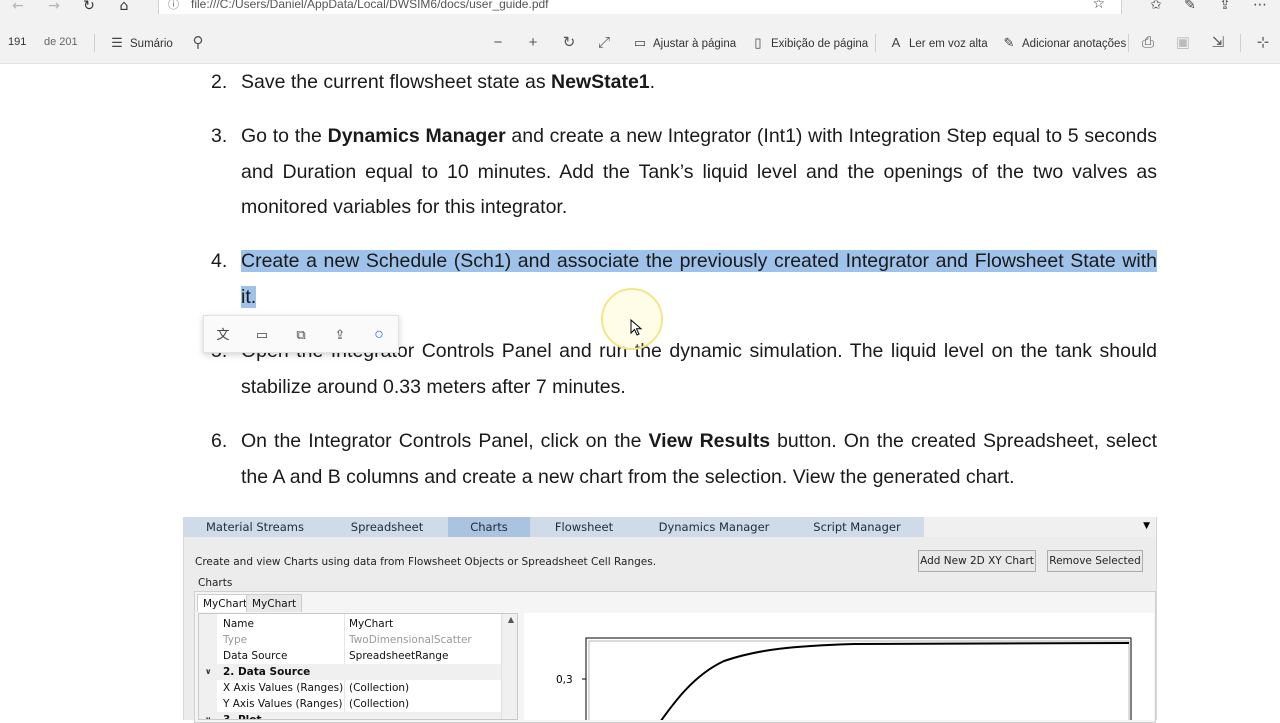 This screenshot has height=723, width=1280. I want to click on property-category: ∨ 3. Plot, so click(350, 715).